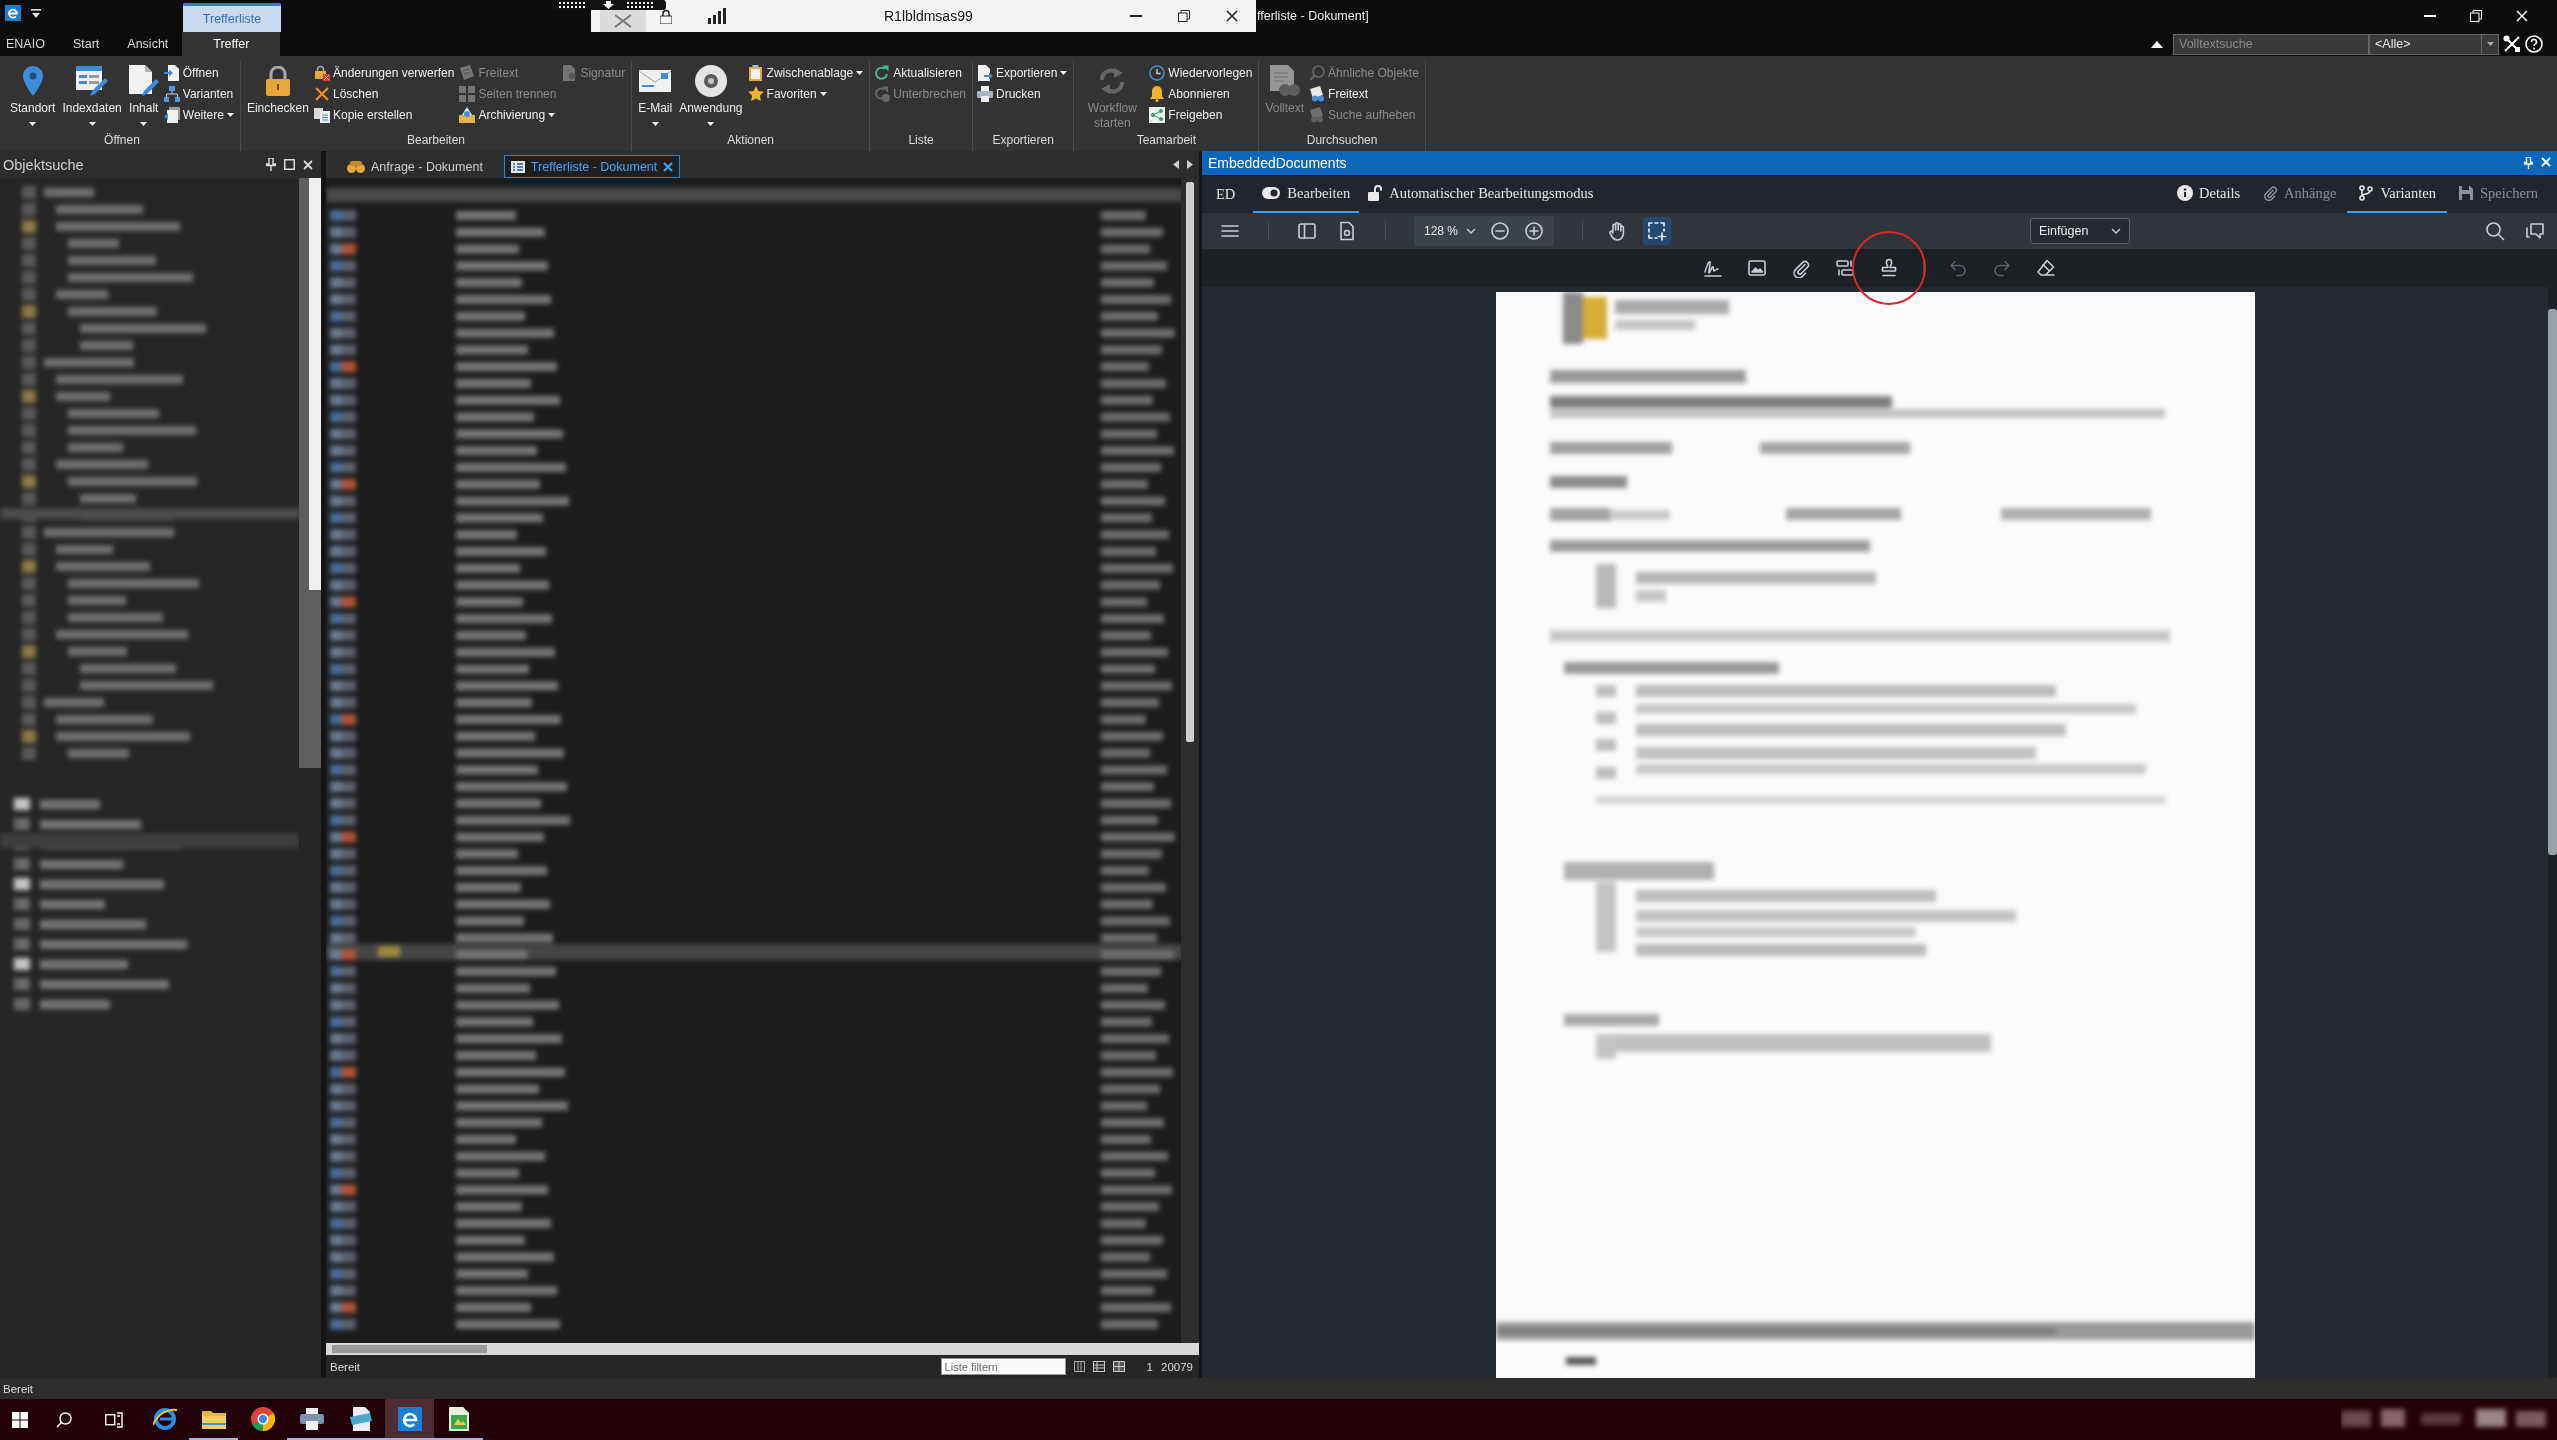 The image size is (2557, 1440). I want to click on zoom-dropdown: 128 %, so click(1450, 231).